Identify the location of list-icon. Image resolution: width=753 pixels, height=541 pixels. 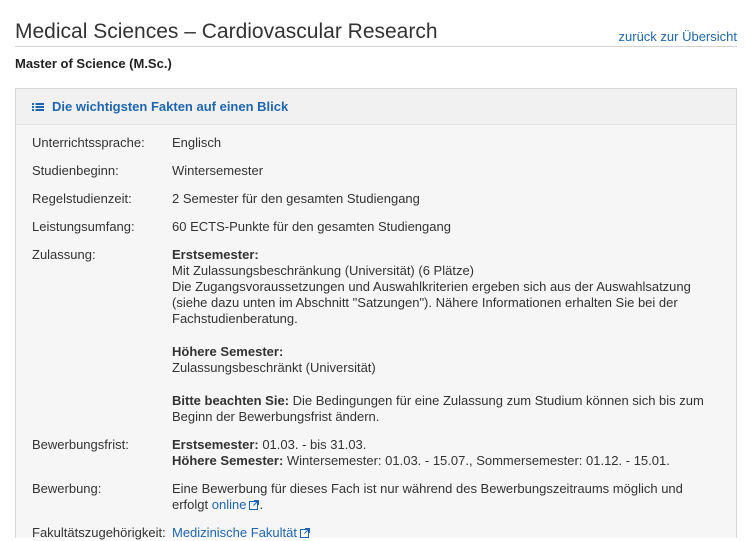
(38, 106).